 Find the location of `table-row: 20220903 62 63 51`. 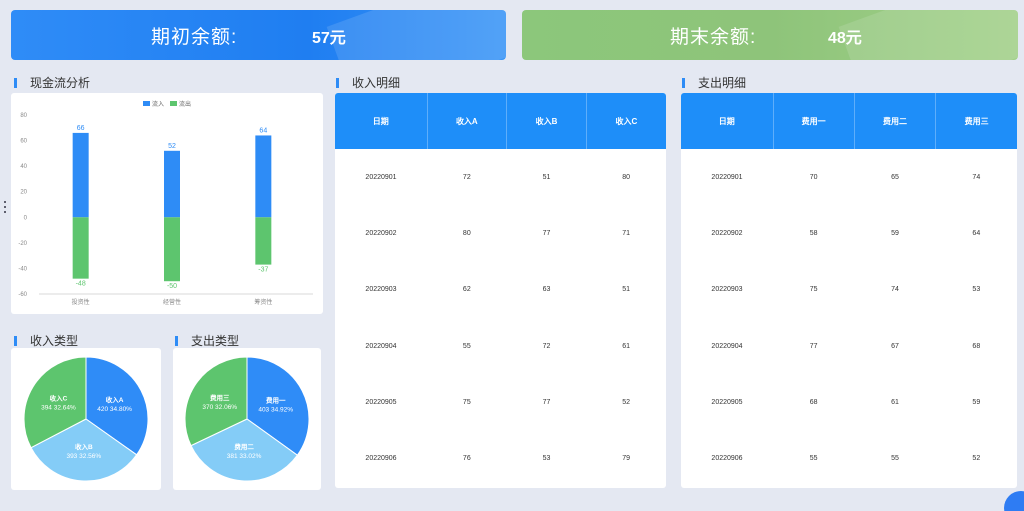

table-row: 20220903 62 63 51 is located at coordinates (500, 290).